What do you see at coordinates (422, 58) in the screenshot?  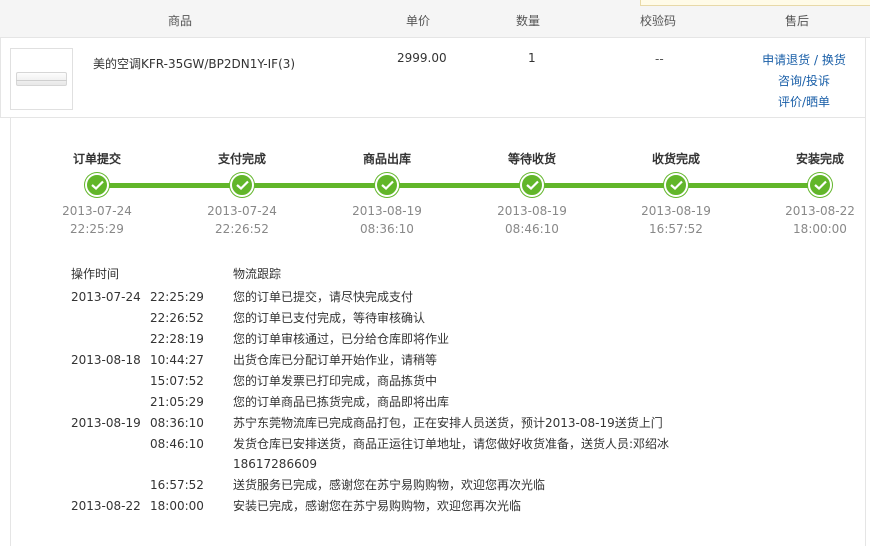 I see `product-price: 2999.00` at bounding box center [422, 58].